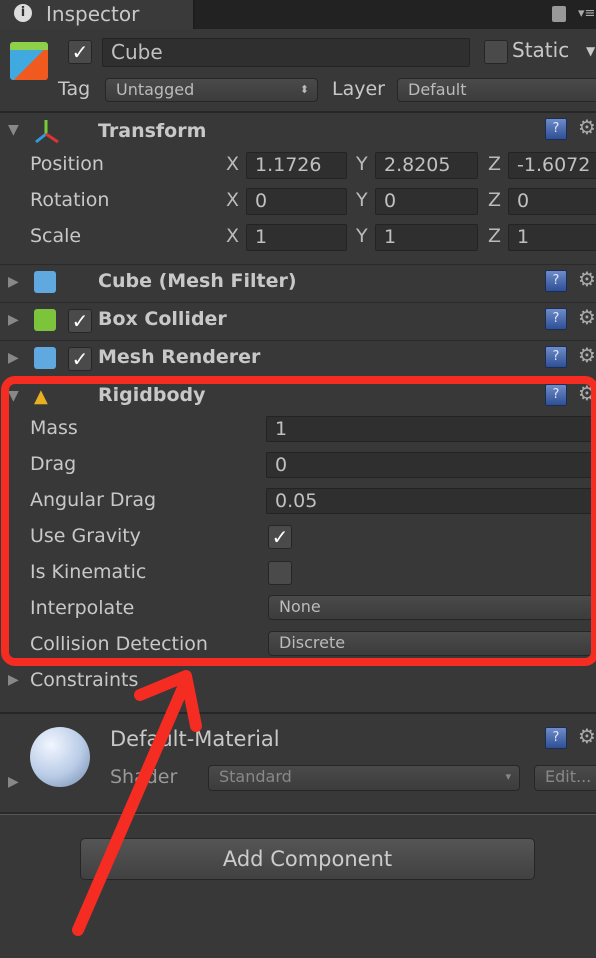 This screenshot has height=958, width=596. What do you see at coordinates (130, 810) in the screenshot?
I see `annotation-arrow` at bounding box center [130, 810].